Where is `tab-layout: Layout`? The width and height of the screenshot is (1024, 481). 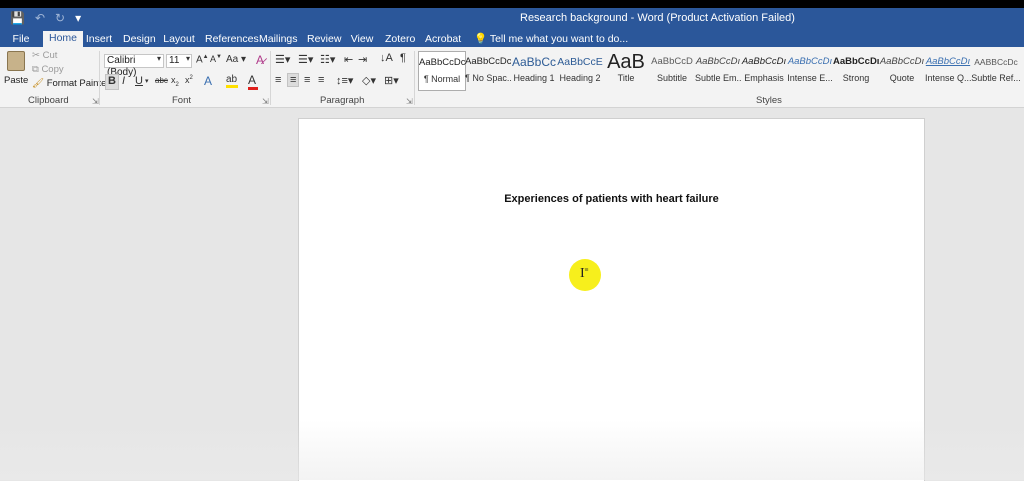
tab-layout: Layout is located at coordinates (179, 39).